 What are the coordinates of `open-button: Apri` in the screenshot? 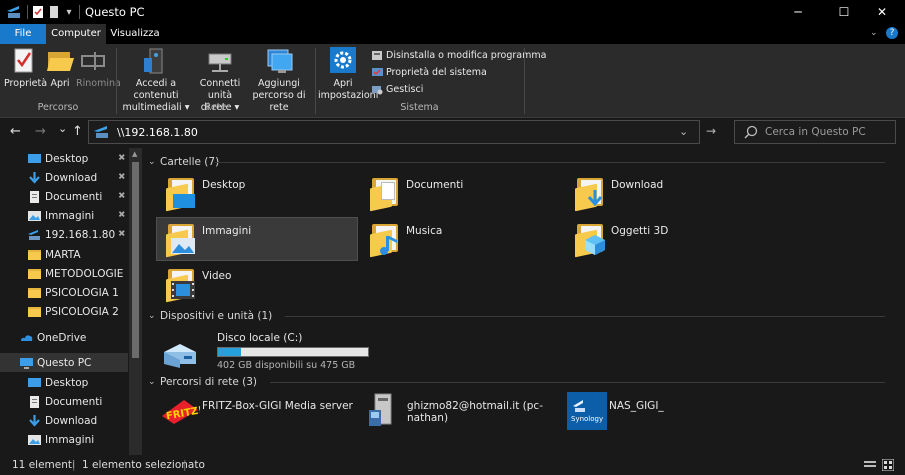 It's located at (60, 68).